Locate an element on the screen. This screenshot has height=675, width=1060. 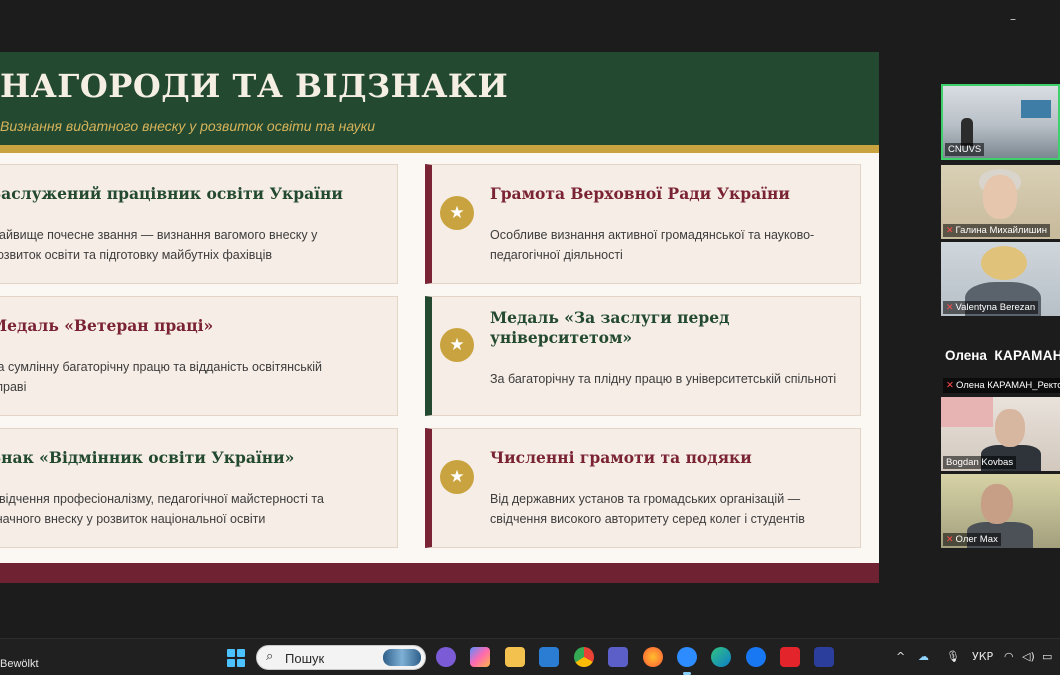
edge-icon is located at coordinates (721, 657).